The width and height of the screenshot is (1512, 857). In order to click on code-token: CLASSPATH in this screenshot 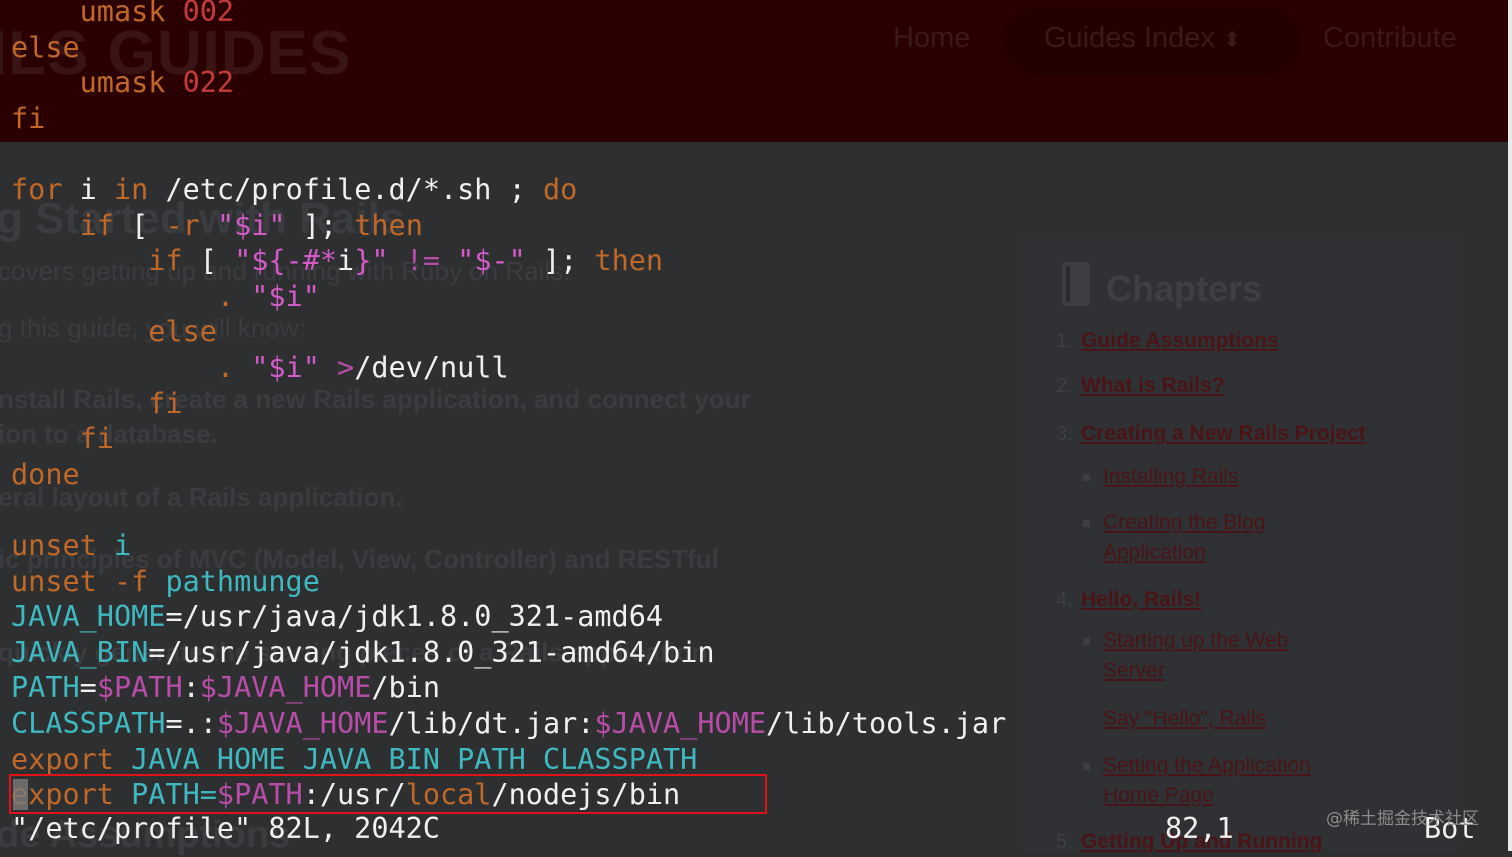, I will do `click(88, 723)`.